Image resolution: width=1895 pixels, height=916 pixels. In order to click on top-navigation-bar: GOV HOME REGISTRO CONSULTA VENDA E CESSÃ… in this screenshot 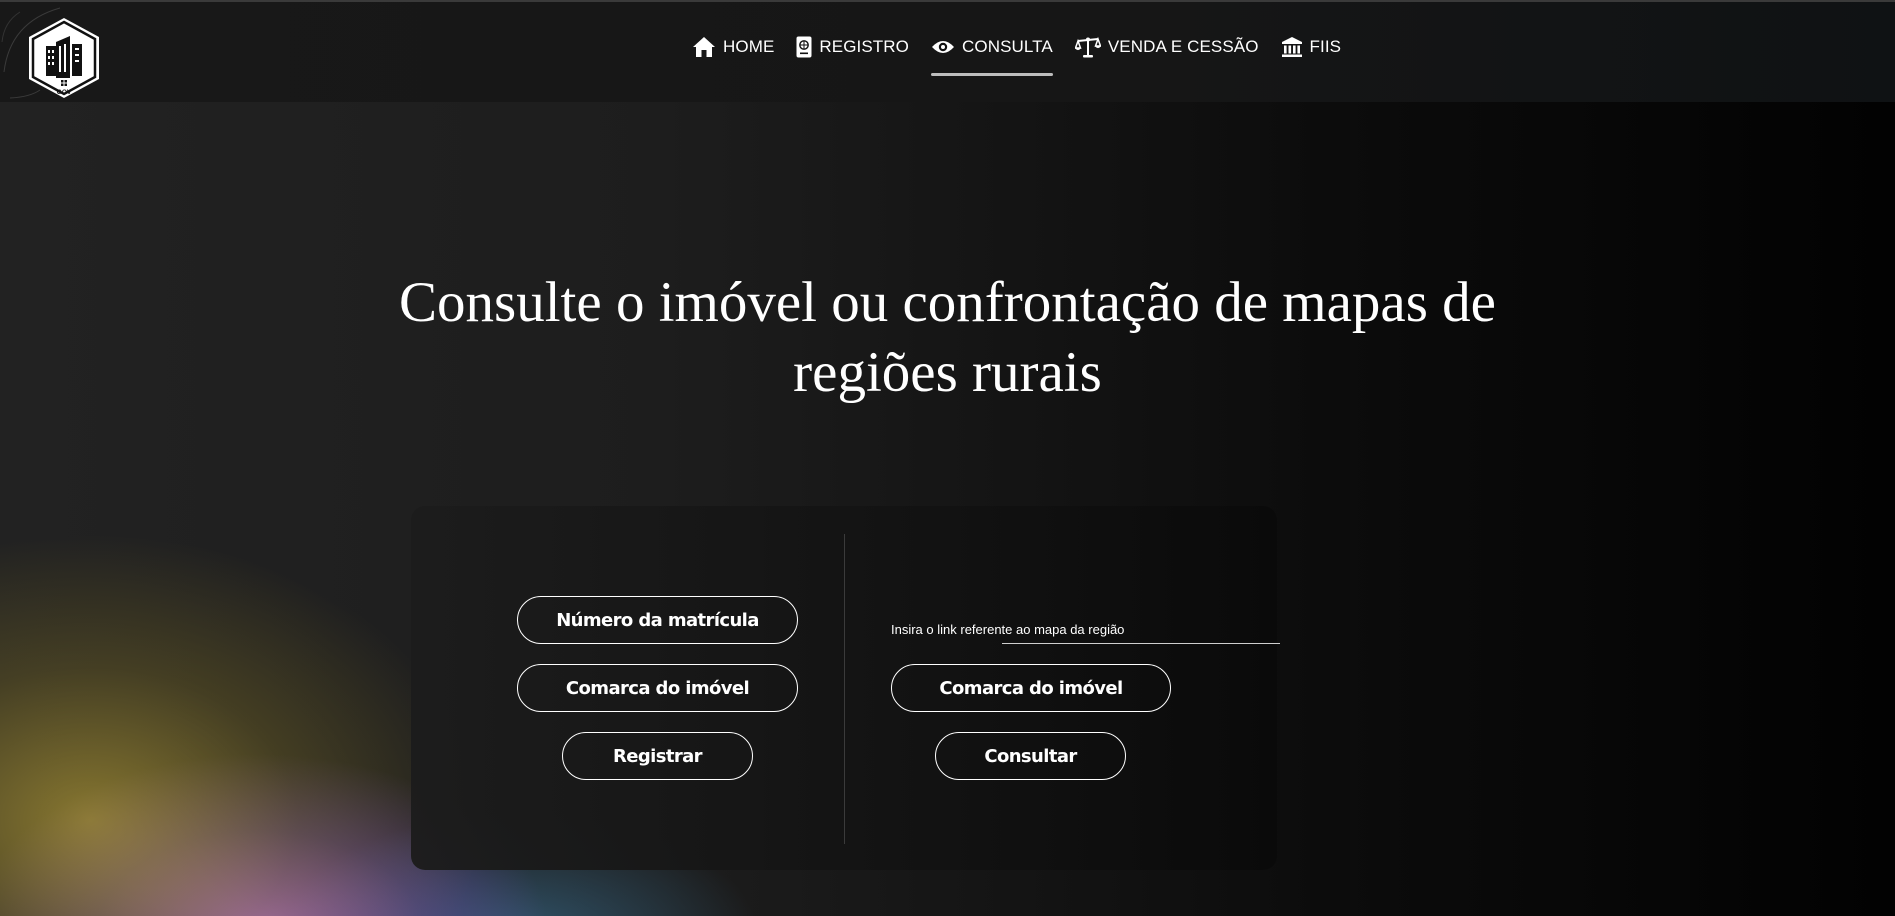, I will do `click(947, 51)`.